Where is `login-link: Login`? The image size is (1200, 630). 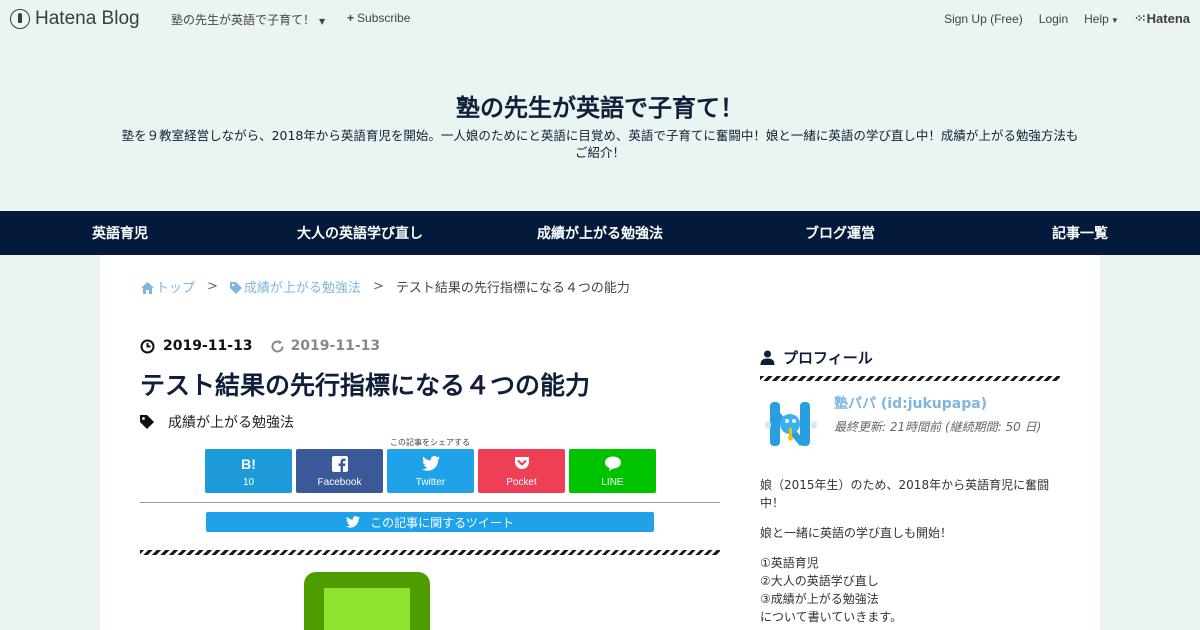 login-link: Login is located at coordinates (1053, 19).